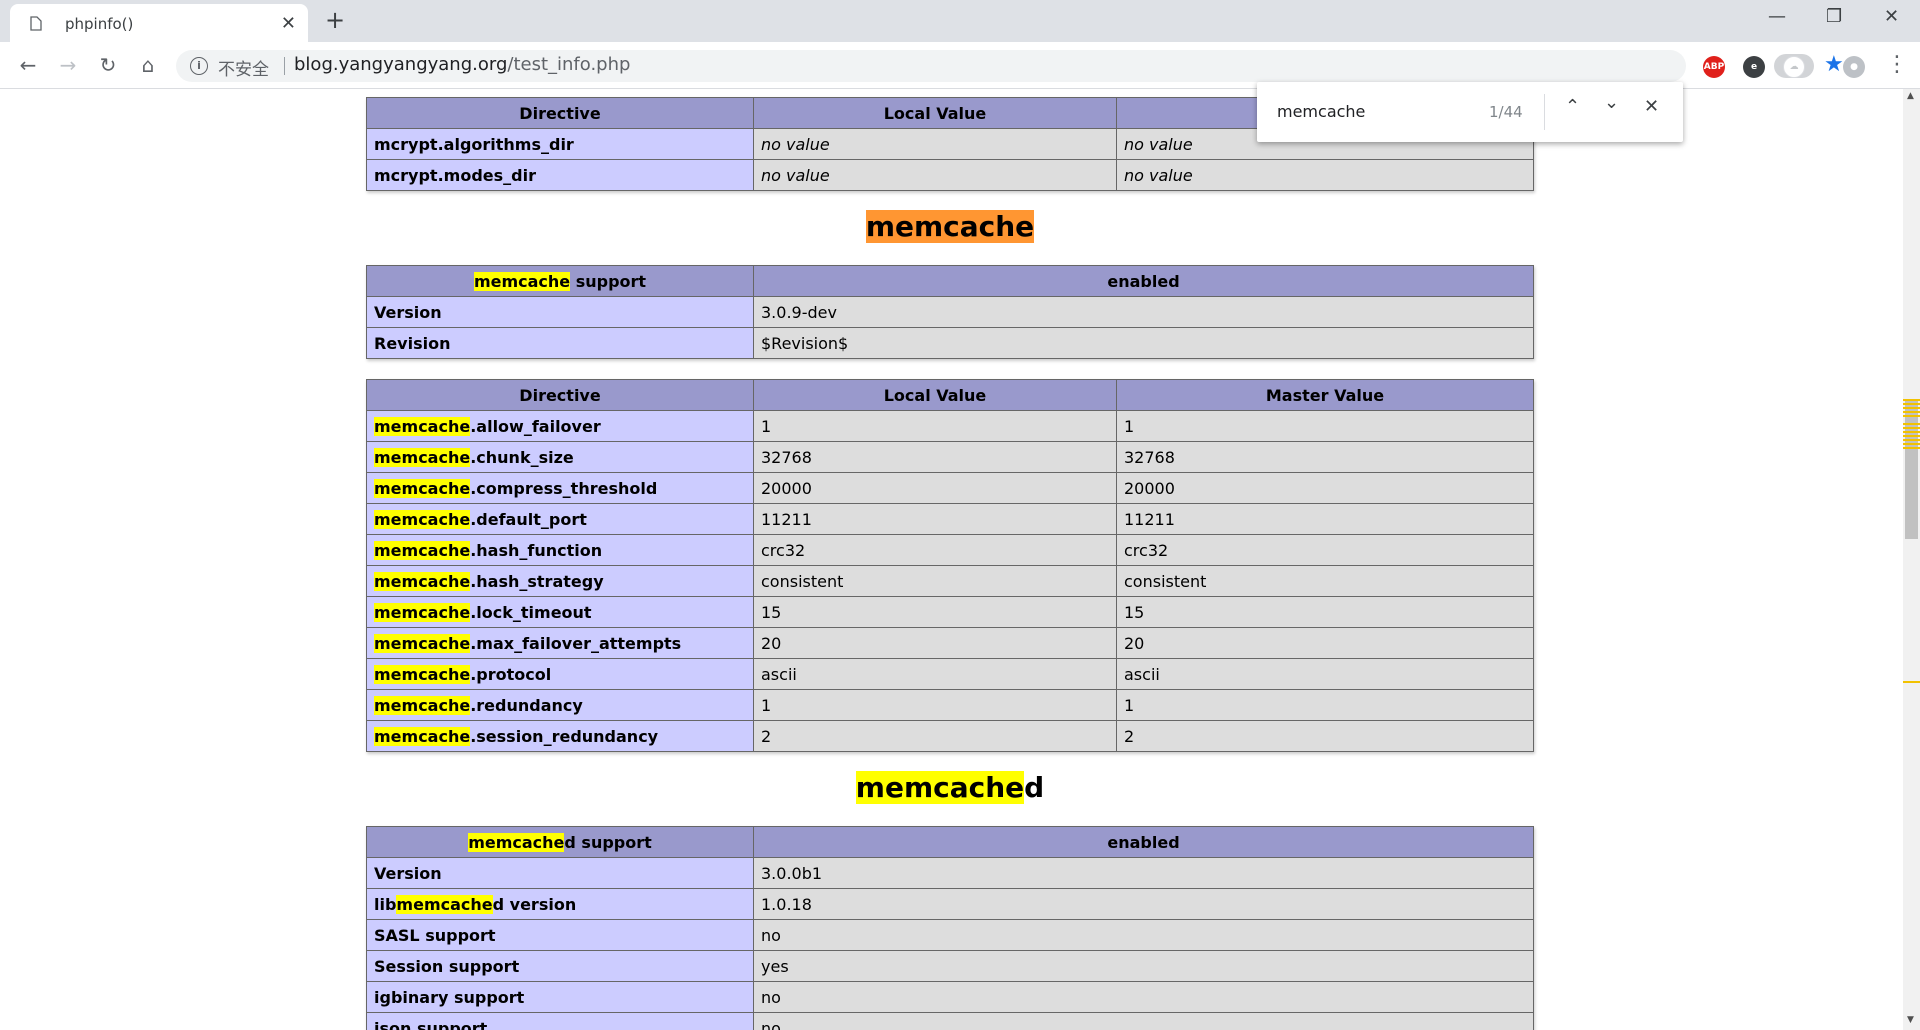 The image size is (1920, 1030). Describe the element at coordinates (564, 488) in the screenshot. I see `directive-suffix: .compress_threshold` at that location.